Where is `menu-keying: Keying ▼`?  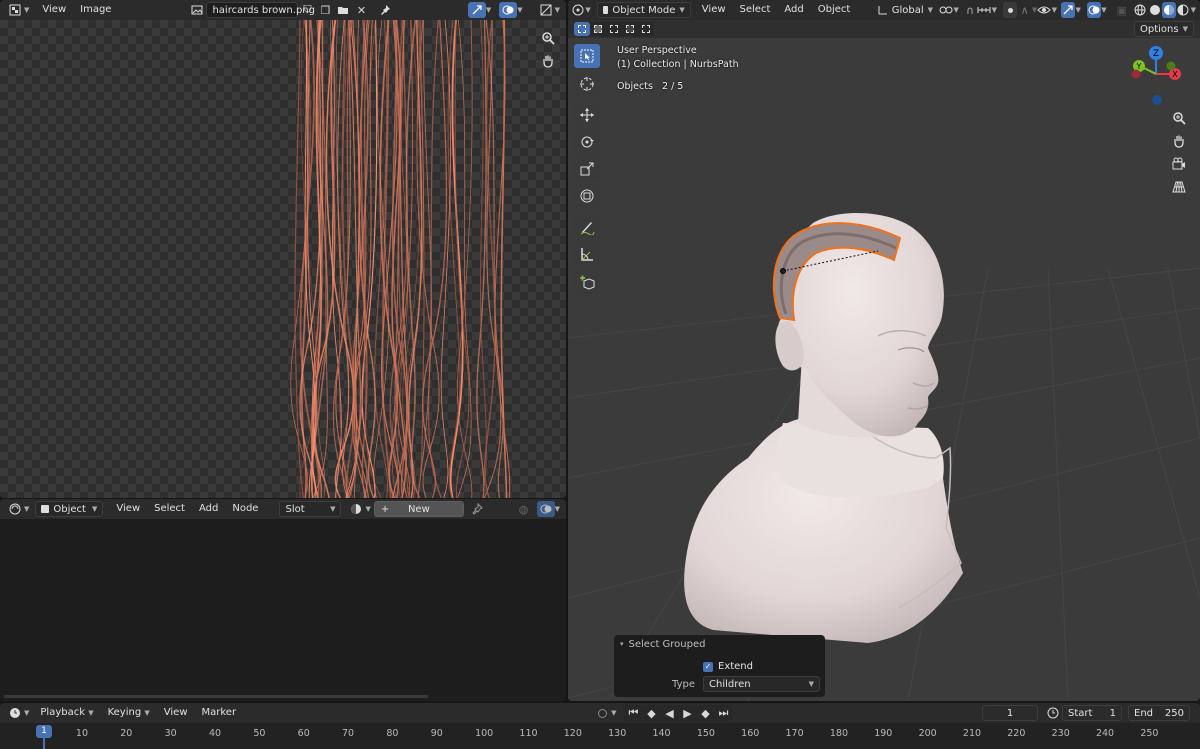
menu-keying: Keying ▼ is located at coordinates (129, 713).